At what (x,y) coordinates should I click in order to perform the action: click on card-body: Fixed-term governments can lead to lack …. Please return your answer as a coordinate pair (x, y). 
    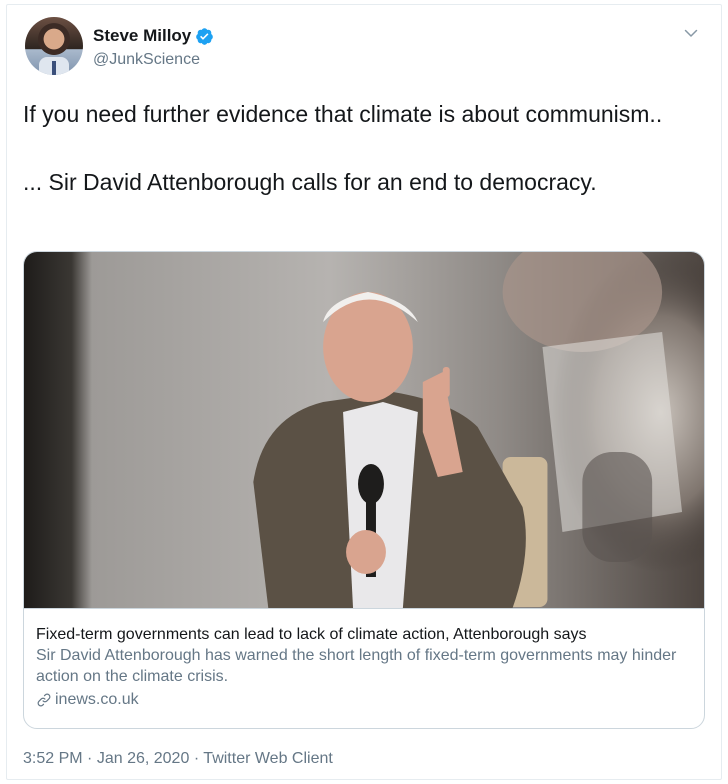
    Looking at the image, I should click on (364, 668).